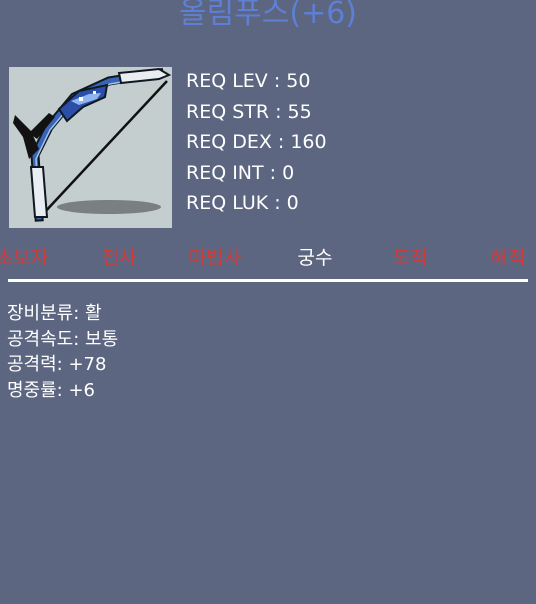 The width and height of the screenshot is (536, 604). I want to click on job-archer: 궁수, so click(315, 258).